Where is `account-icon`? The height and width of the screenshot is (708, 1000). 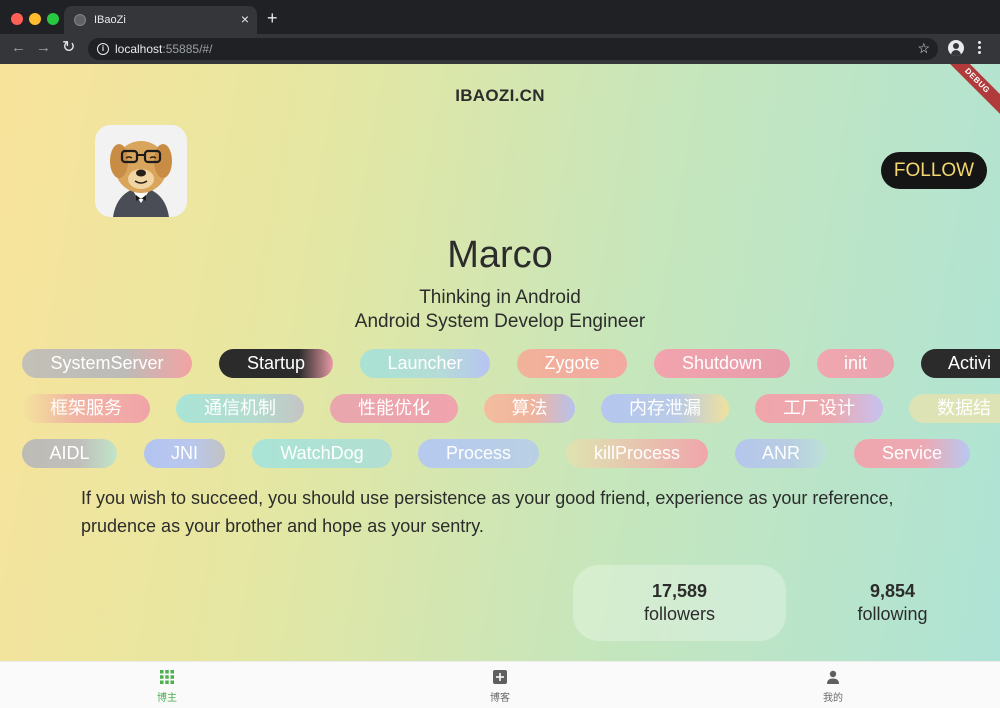
account-icon is located at coordinates (956, 48).